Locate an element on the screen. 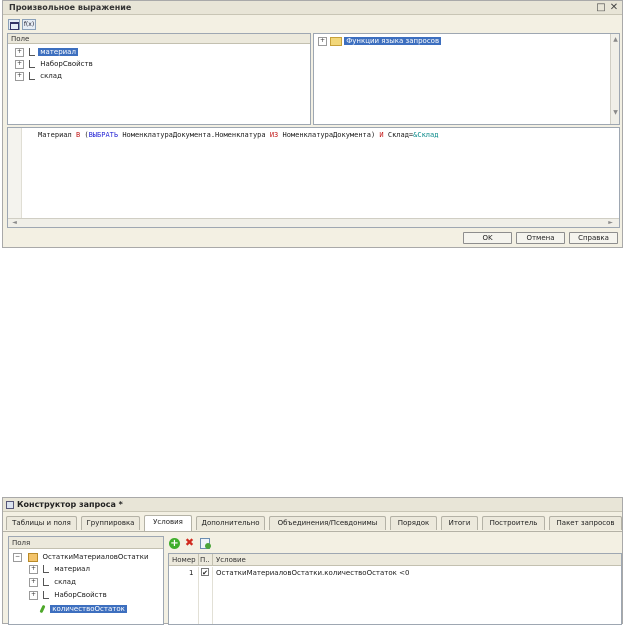 This screenshot has width=626, height=625. tab-conditions: Условия is located at coordinates (168, 523).